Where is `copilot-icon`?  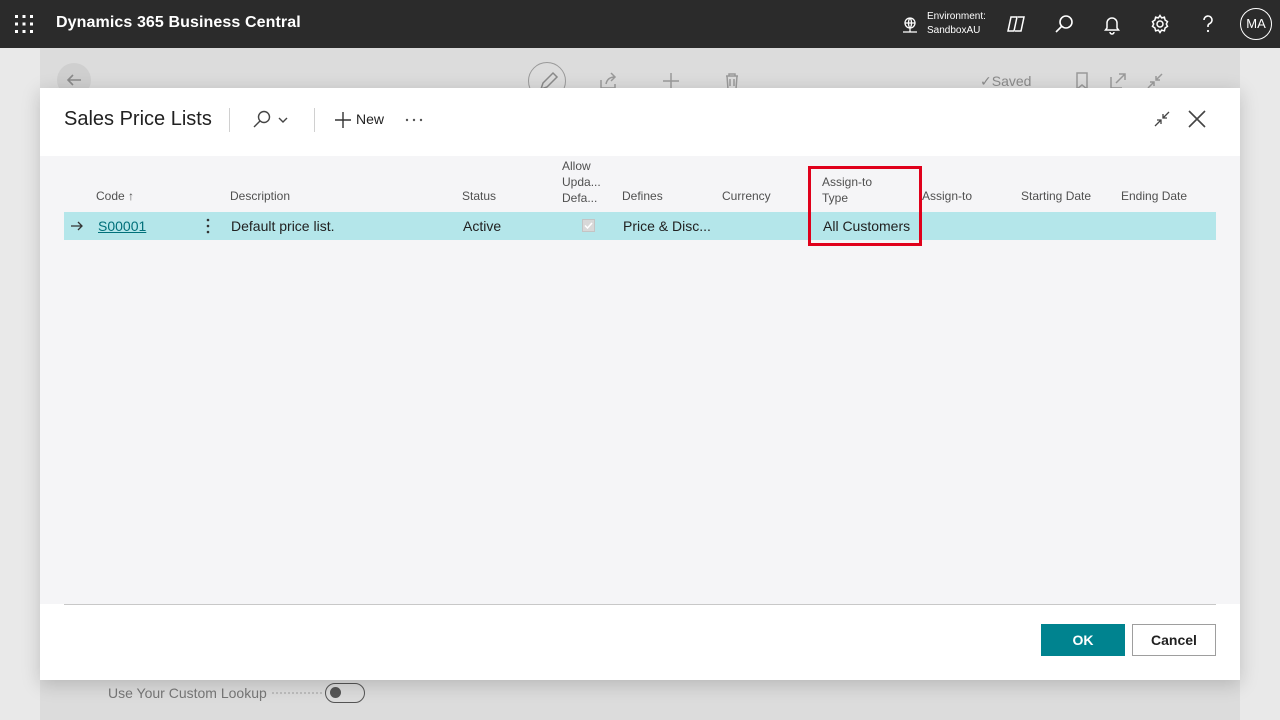
copilot-icon is located at coordinates (1016, 24).